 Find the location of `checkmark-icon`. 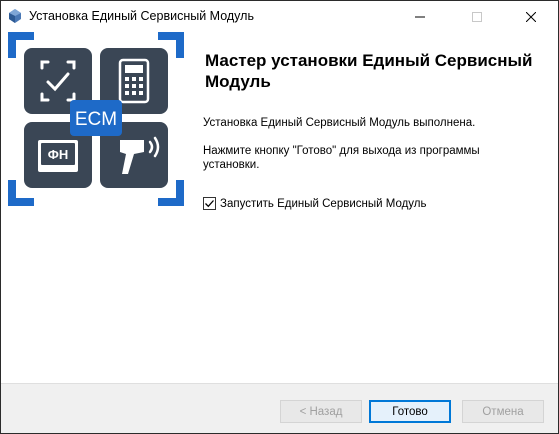

checkmark-icon is located at coordinates (209, 204).